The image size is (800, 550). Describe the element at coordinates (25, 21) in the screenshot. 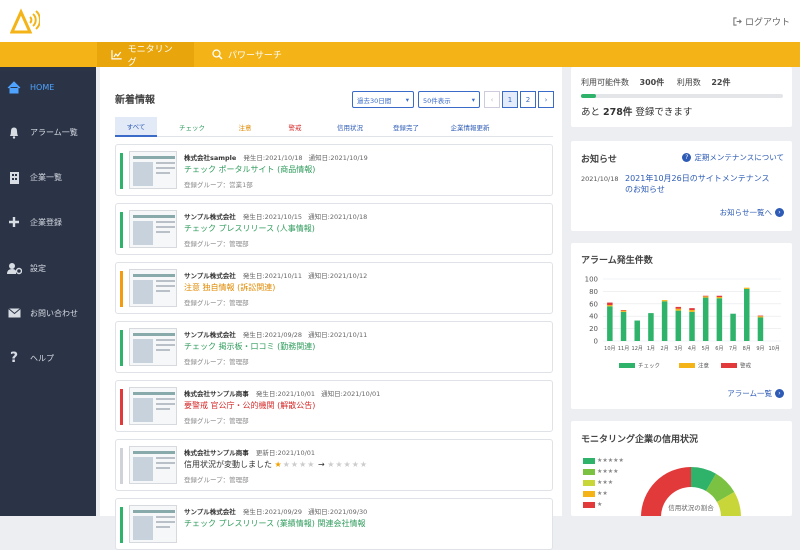

I see `logo-icon` at that location.